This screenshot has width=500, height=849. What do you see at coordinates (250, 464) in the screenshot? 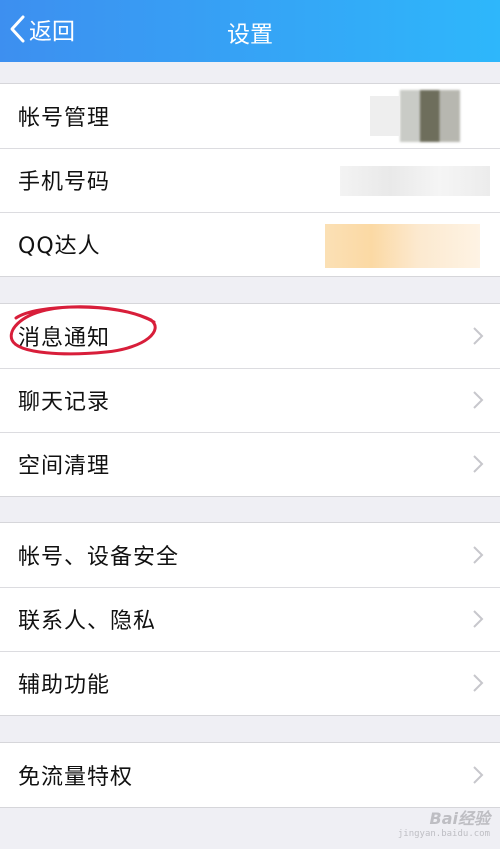
I see `settings-item-storage-cleanup: 空间清理` at bounding box center [250, 464].